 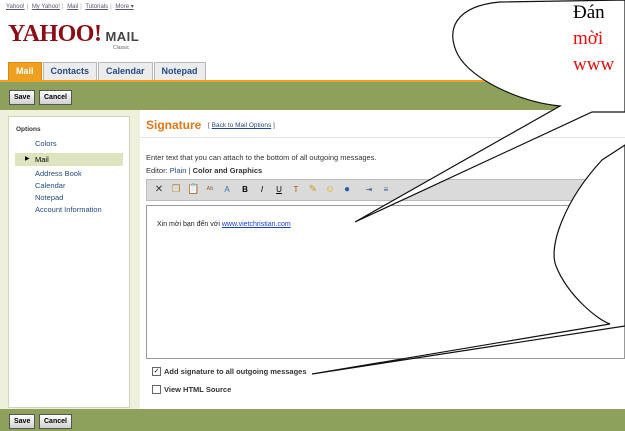 What do you see at coordinates (588, 38) in the screenshot?
I see `callout-line-2: mời` at bounding box center [588, 38].